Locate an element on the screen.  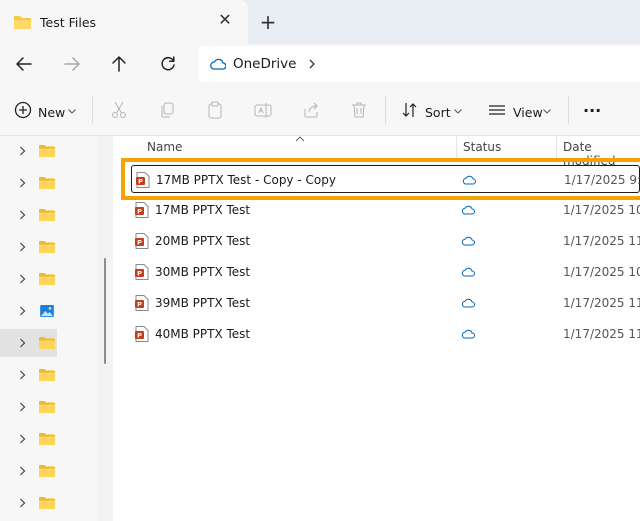
command-bar: New Sort View ··· is located at coordinates (320, 110).